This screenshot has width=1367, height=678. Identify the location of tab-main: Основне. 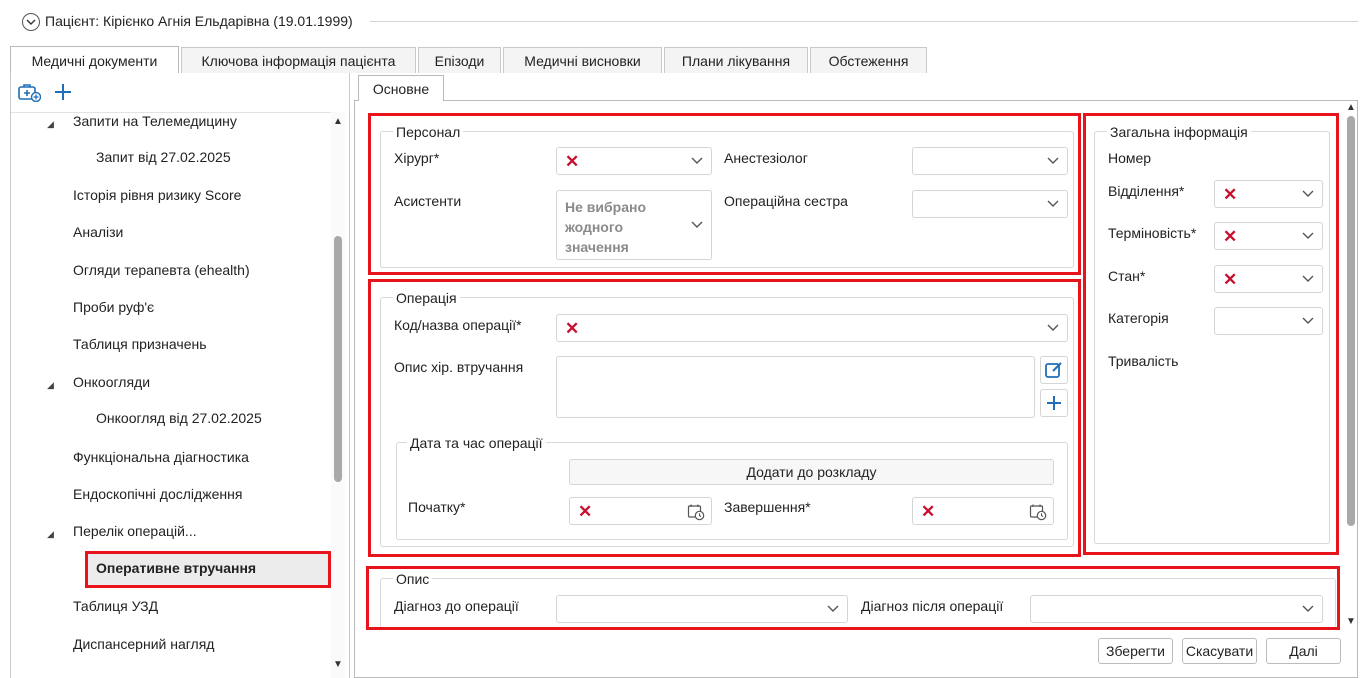
(401, 88).